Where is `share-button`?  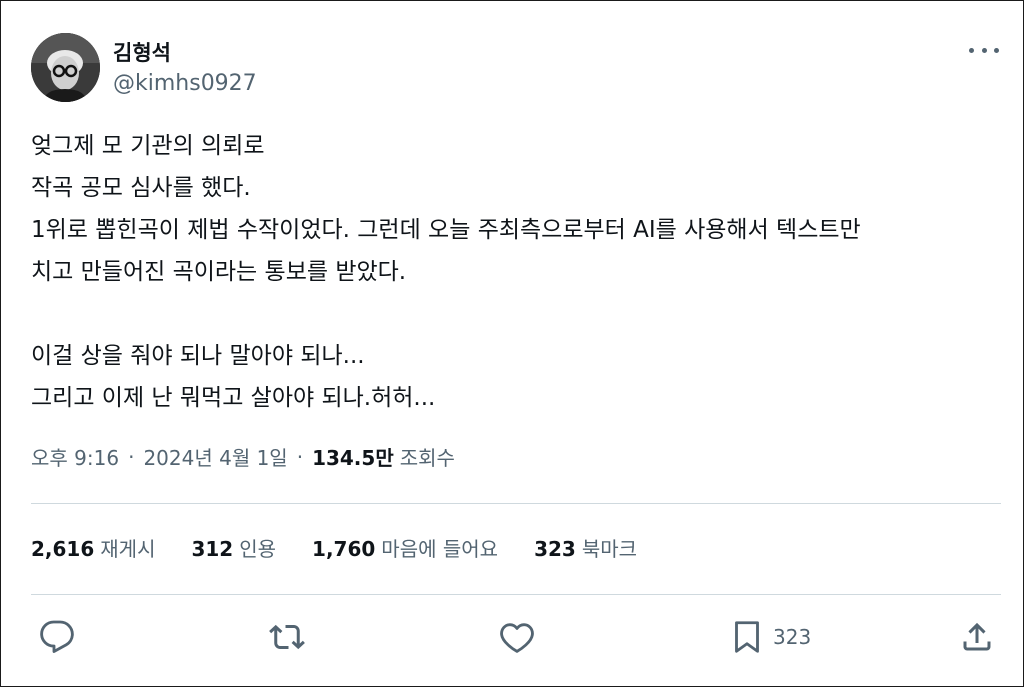
share-button is located at coordinates (977, 637).